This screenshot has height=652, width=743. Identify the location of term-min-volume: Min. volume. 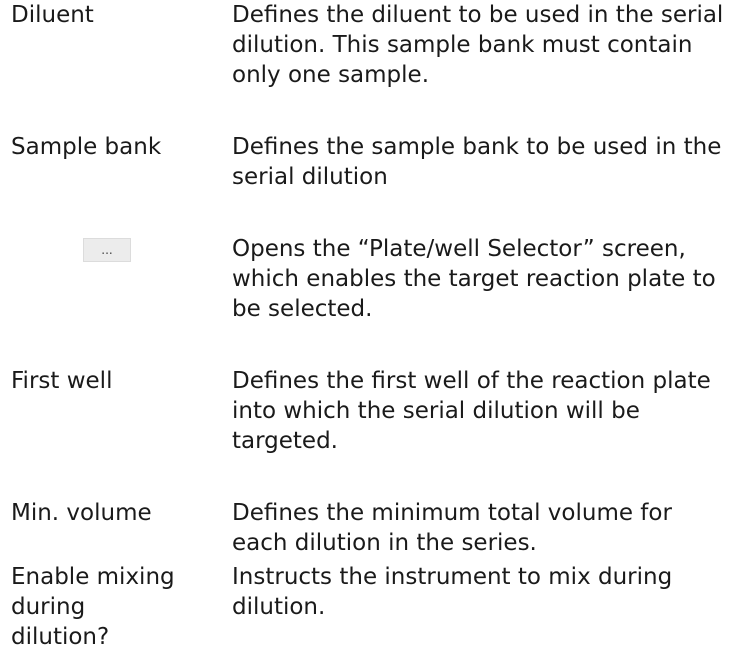
(81, 513).